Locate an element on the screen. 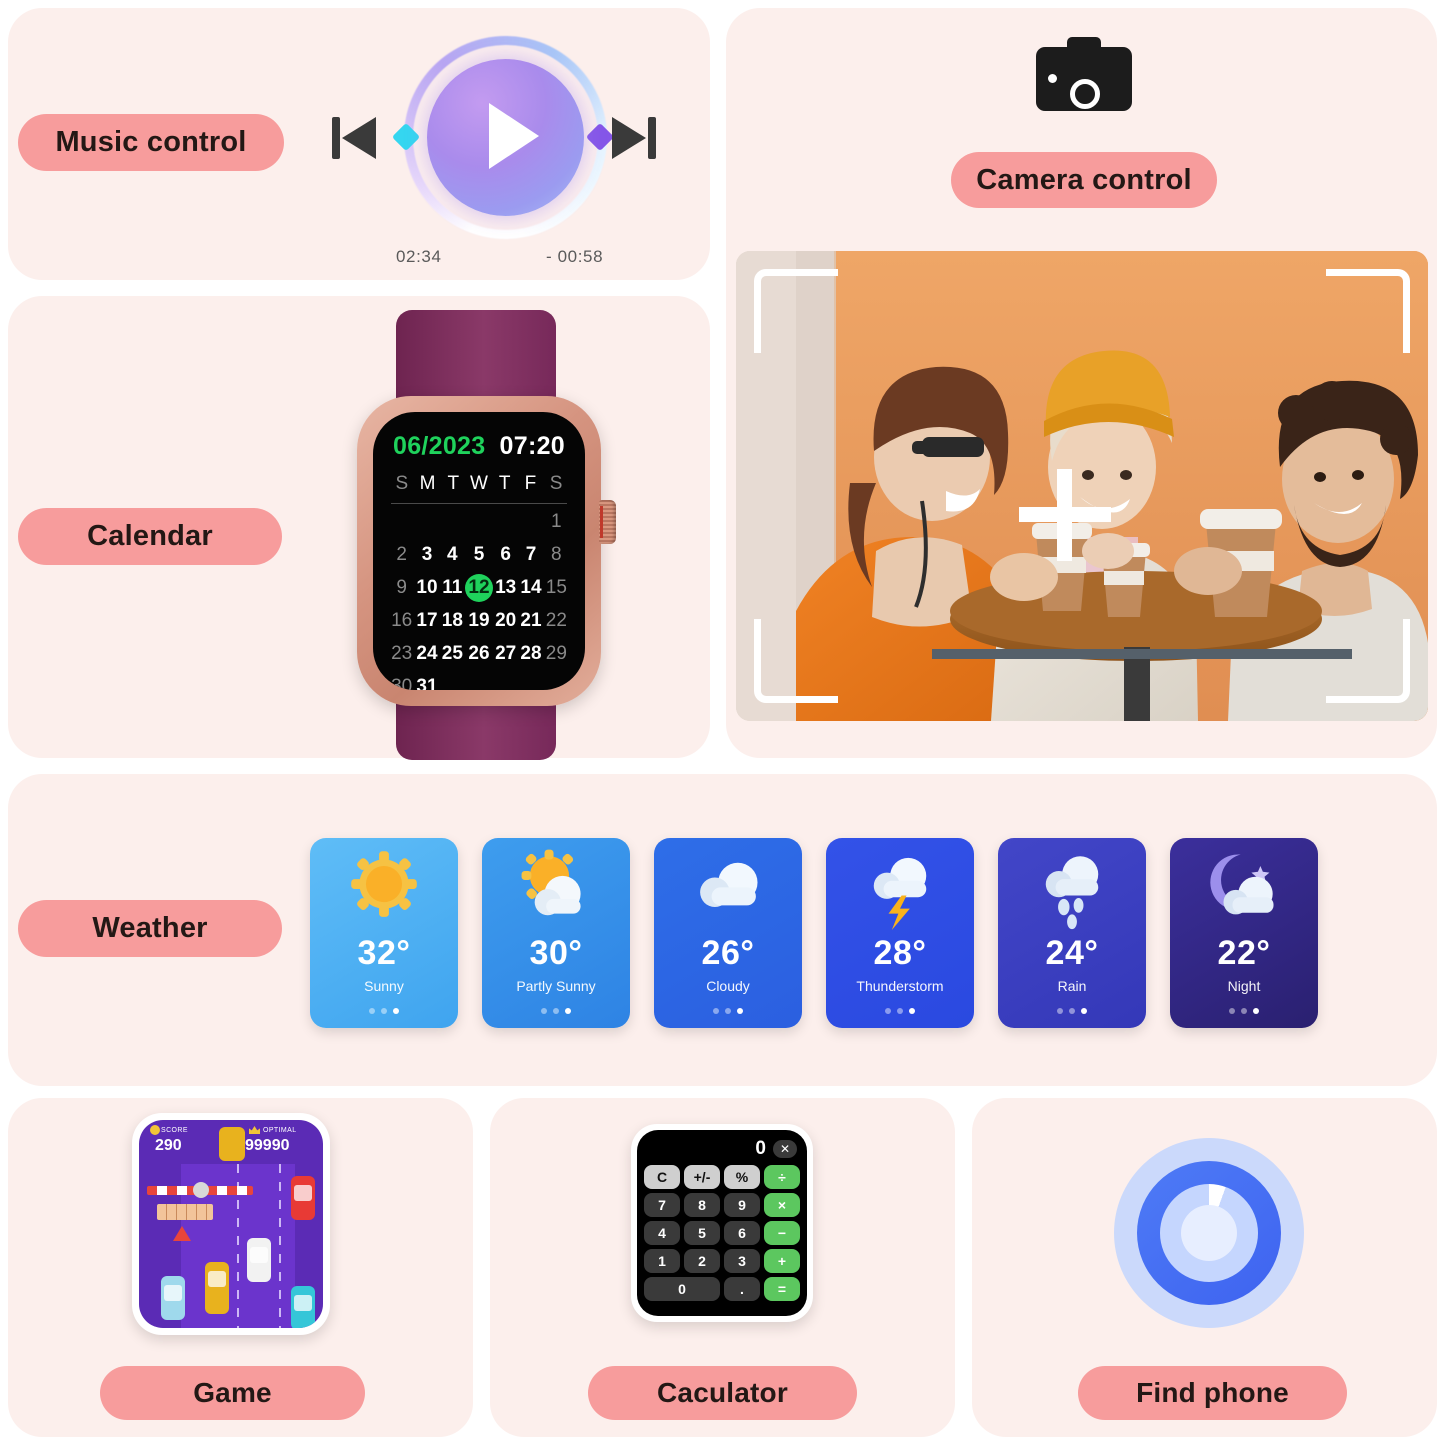 This screenshot has height=1445, width=1445. calendar-day: 20 is located at coordinates (505, 621).